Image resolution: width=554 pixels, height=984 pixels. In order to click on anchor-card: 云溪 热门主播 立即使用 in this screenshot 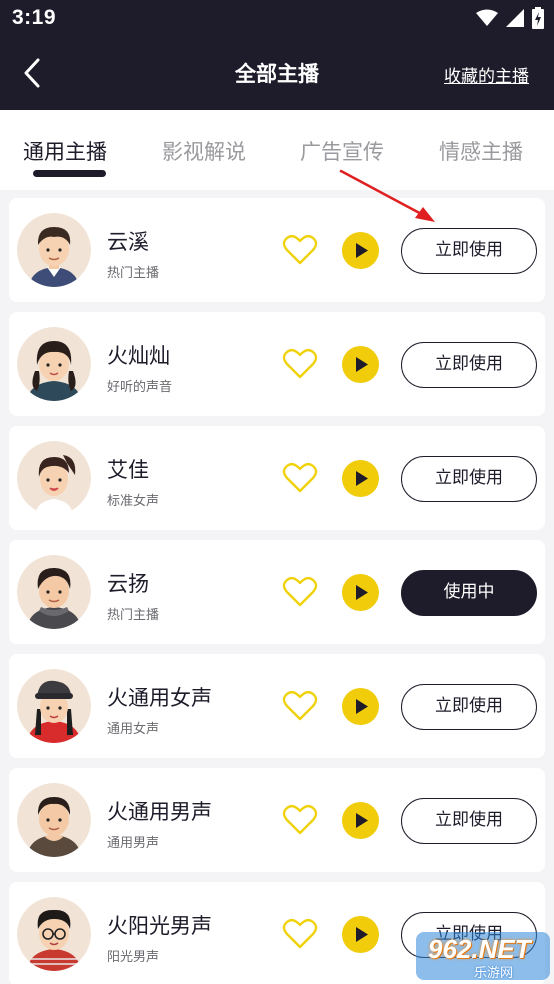, I will do `click(277, 250)`.